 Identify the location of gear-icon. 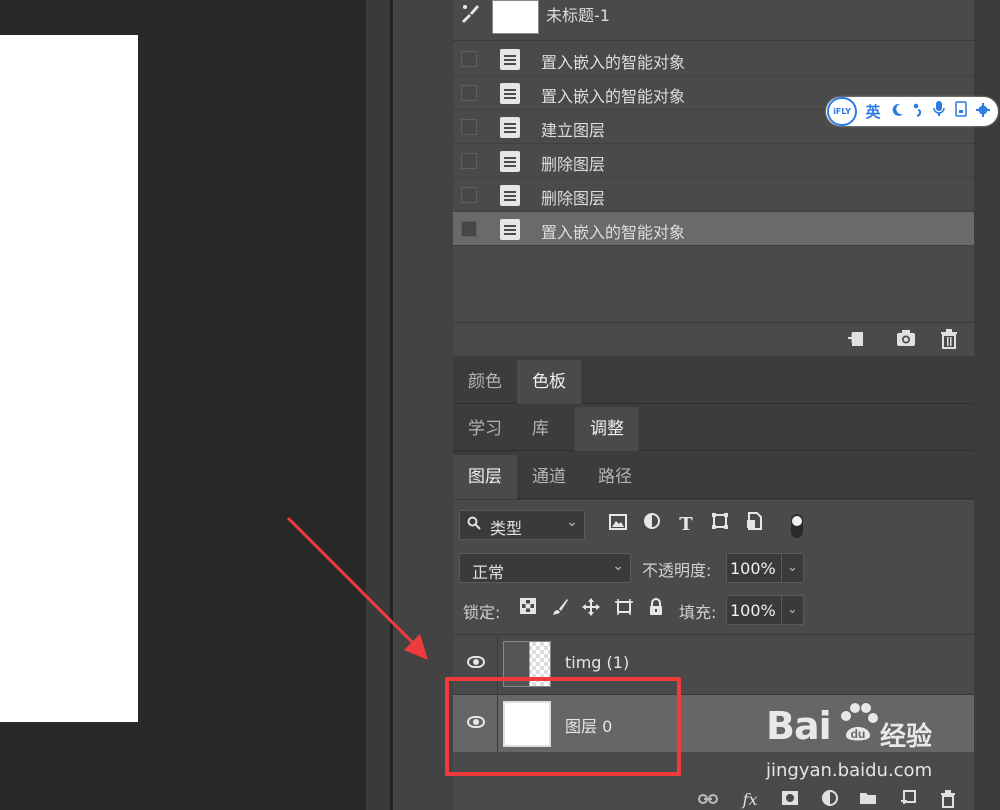
(983, 112).